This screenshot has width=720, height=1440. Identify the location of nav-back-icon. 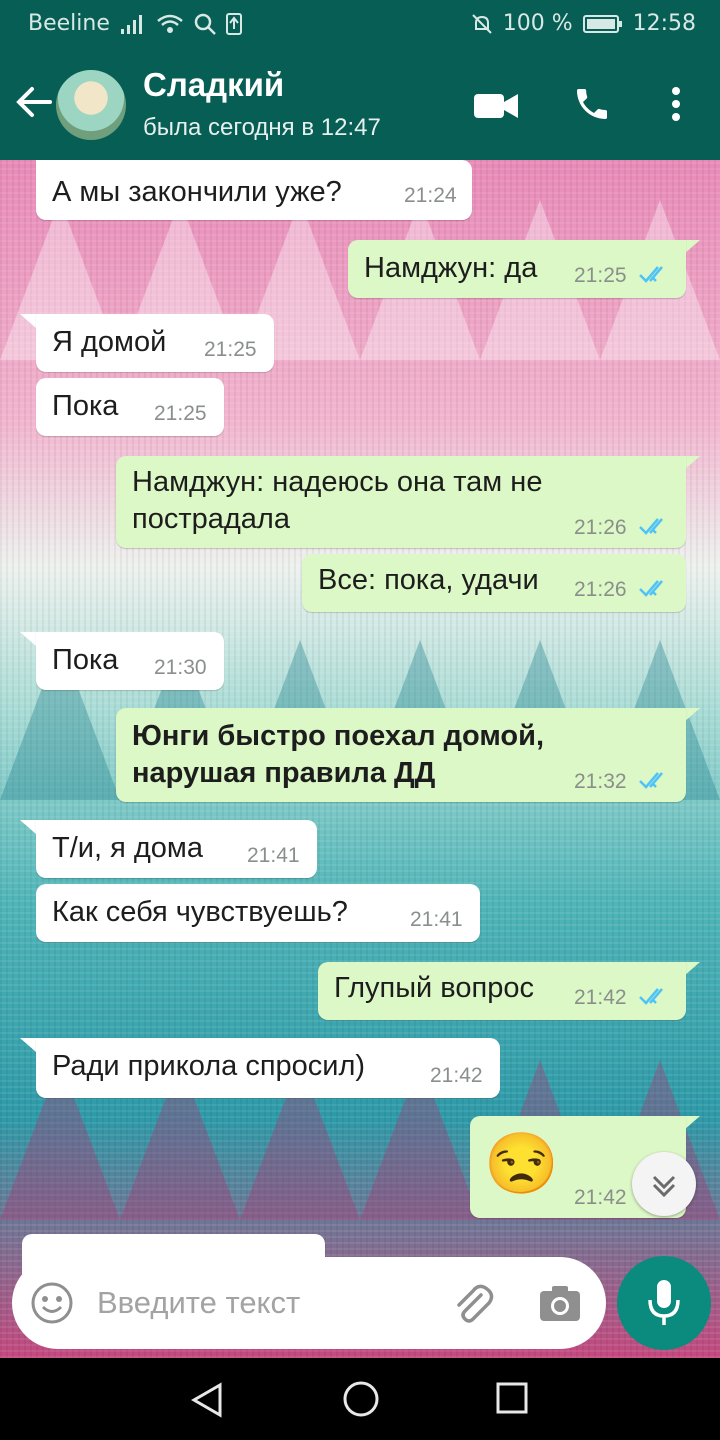
(207, 1400).